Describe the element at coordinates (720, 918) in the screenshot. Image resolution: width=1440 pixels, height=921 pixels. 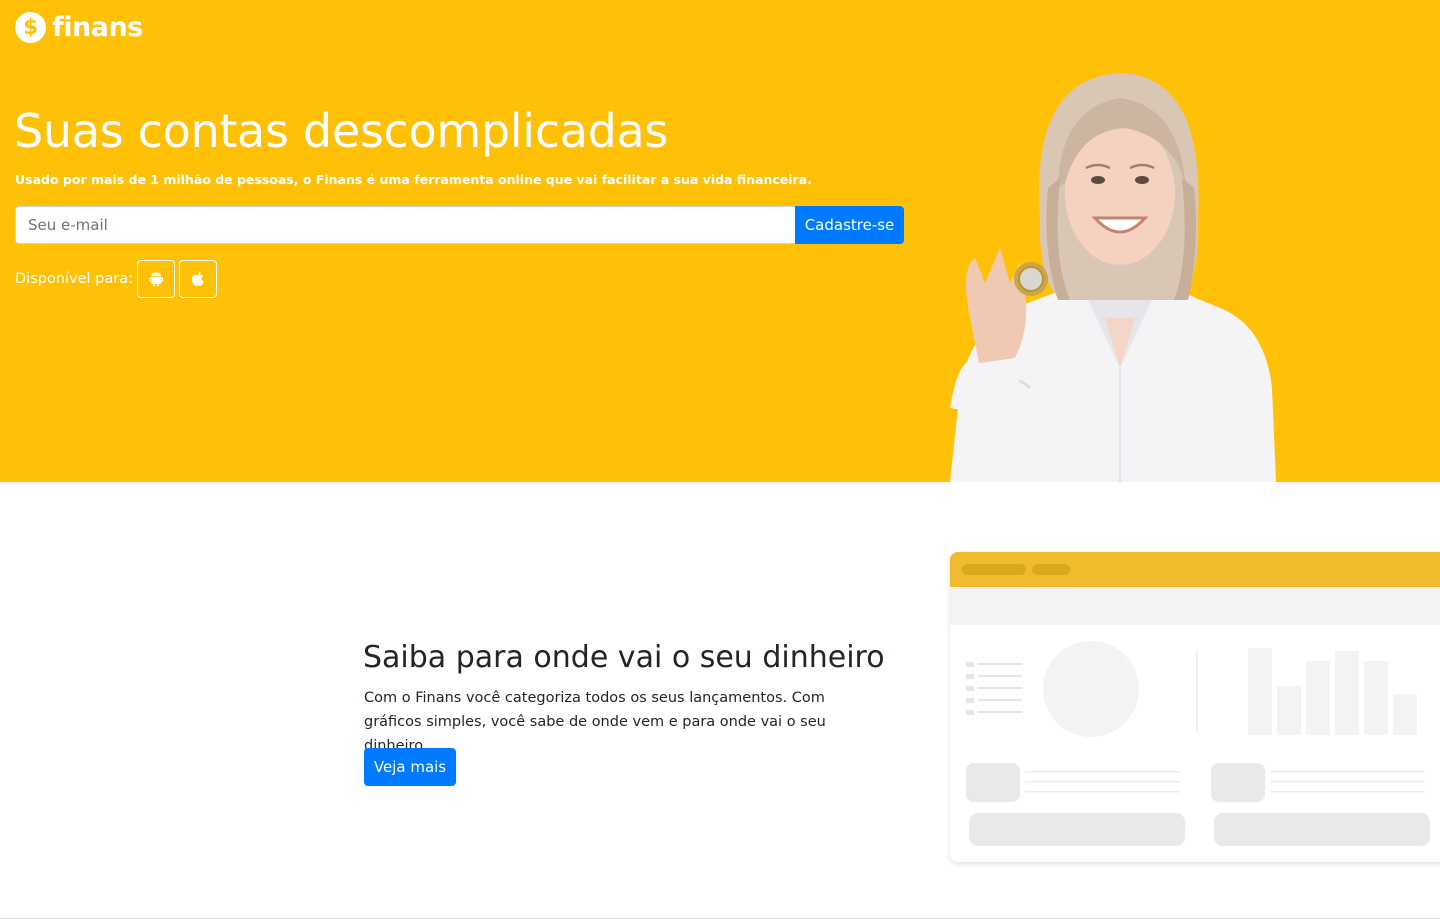
I see `section-divider` at that location.